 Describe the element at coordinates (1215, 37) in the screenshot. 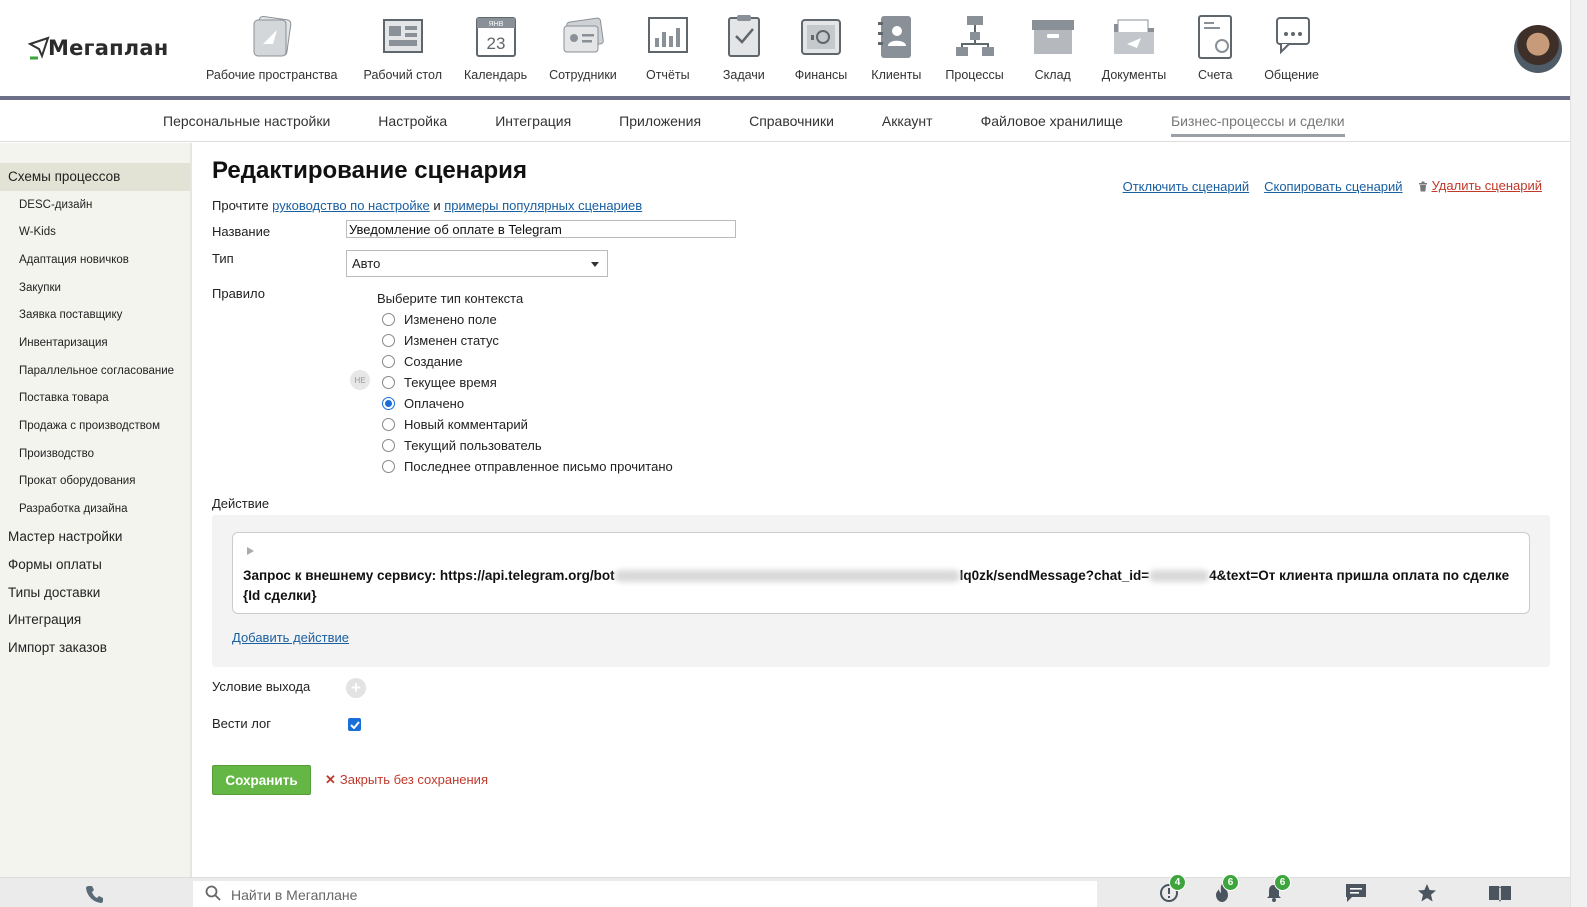

I see `invoices-icon` at that location.